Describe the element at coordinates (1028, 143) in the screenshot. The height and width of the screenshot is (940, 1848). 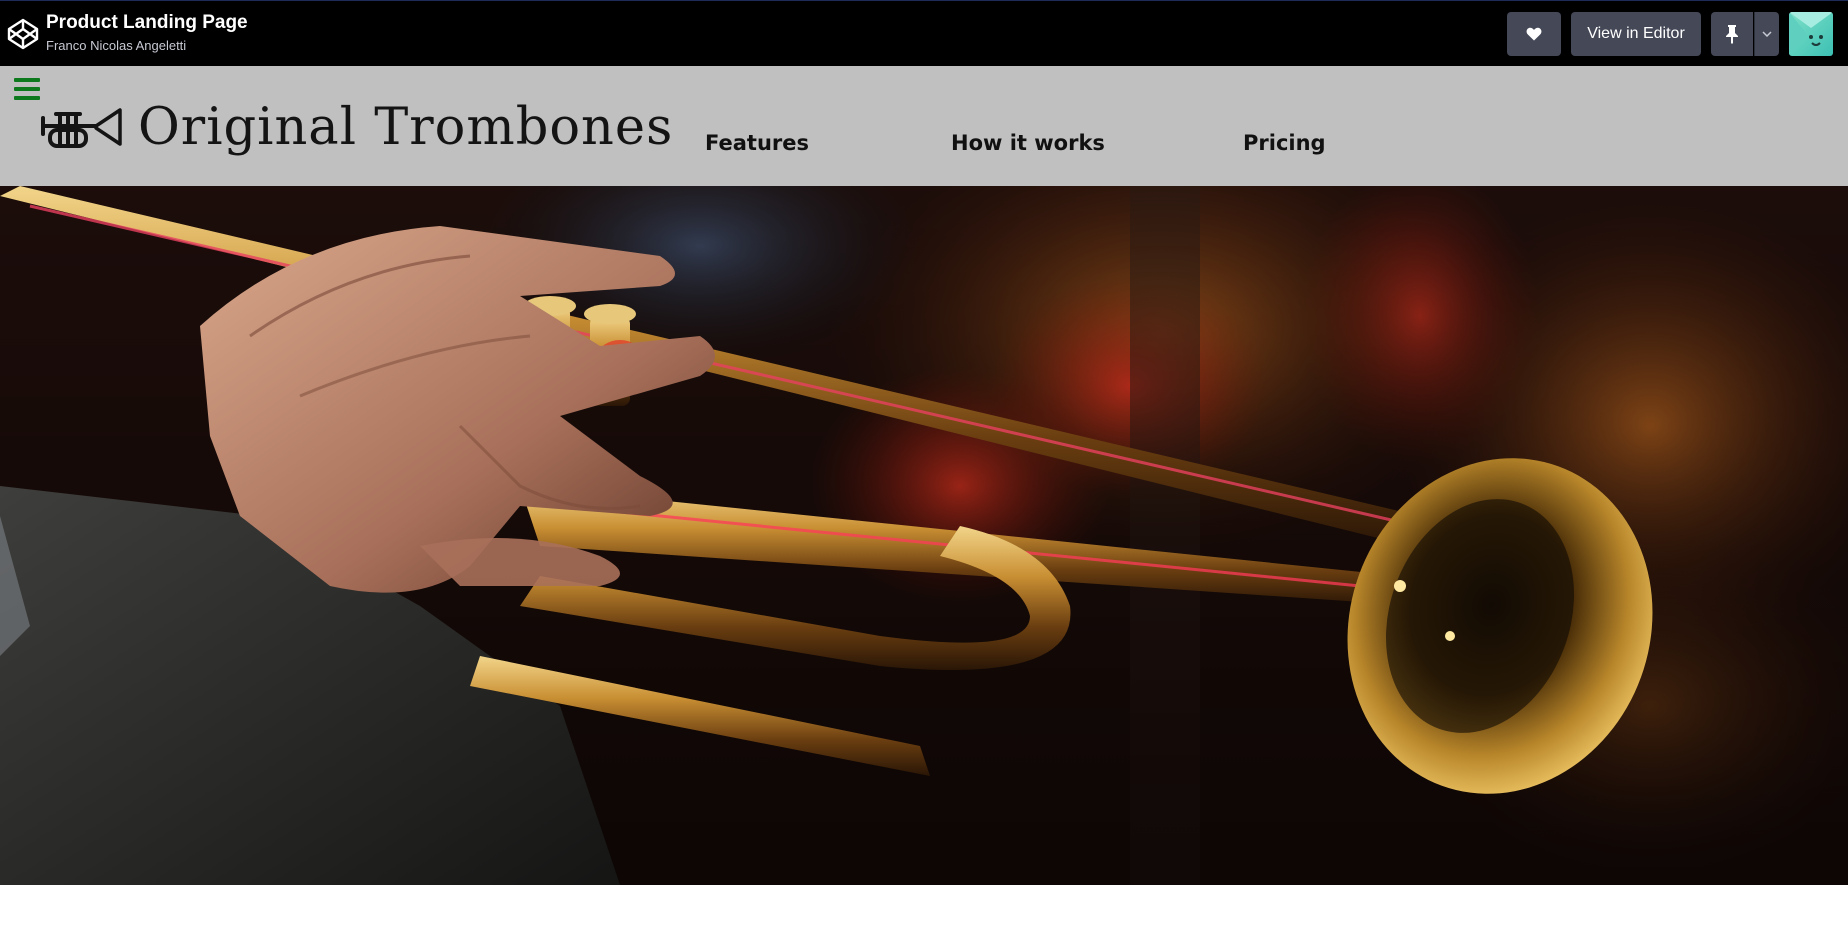
I see `nav-link-how-it-works: How it works` at that location.